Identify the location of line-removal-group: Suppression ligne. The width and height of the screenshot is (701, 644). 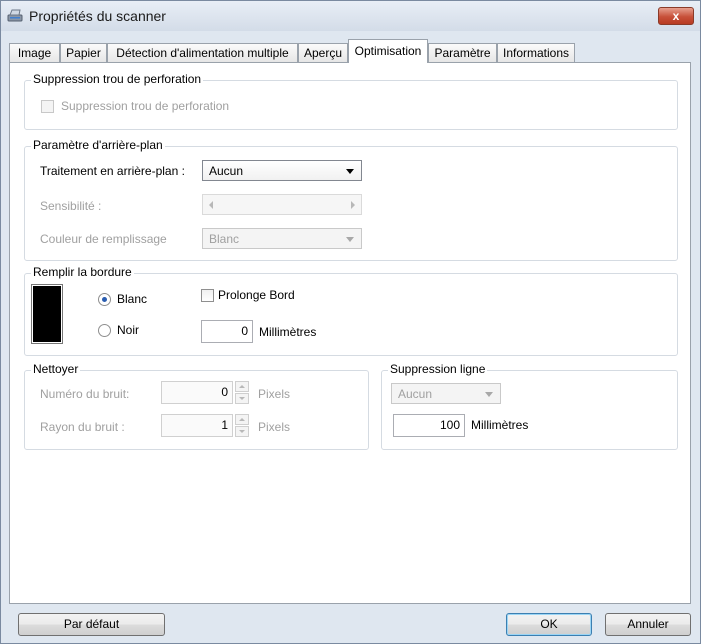
(529, 406).